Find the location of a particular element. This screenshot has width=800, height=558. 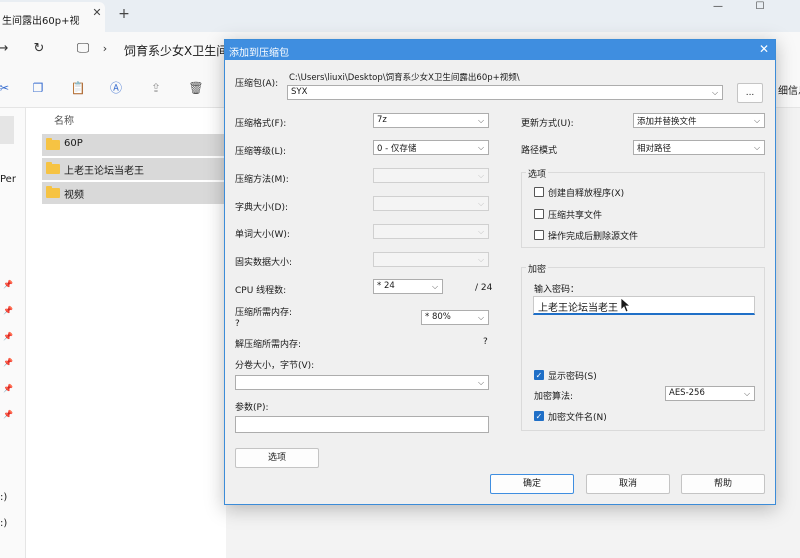

options-group: 选项 创建自释放程序(X) 压缩共享文件 操作完成后删除源文件 is located at coordinates (643, 207).